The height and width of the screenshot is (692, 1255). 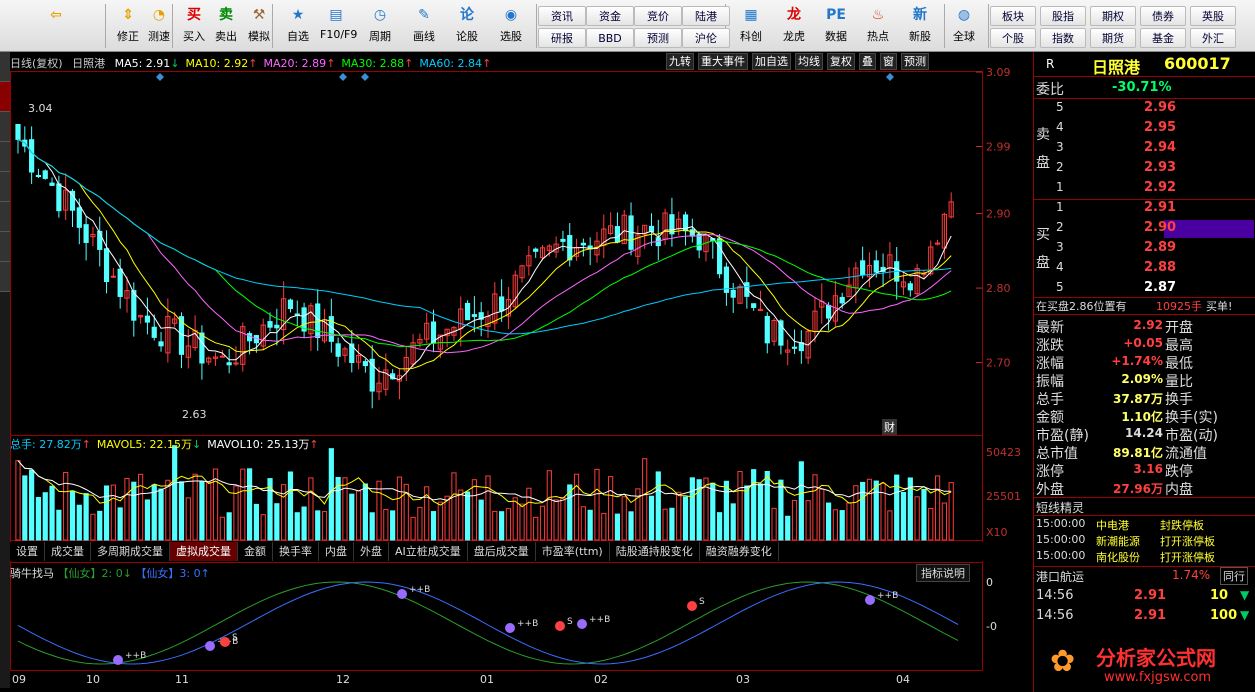 What do you see at coordinates (610, 16) in the screenshot?
I see `toolbar-link: 资金` at bounding box center [610, 16].